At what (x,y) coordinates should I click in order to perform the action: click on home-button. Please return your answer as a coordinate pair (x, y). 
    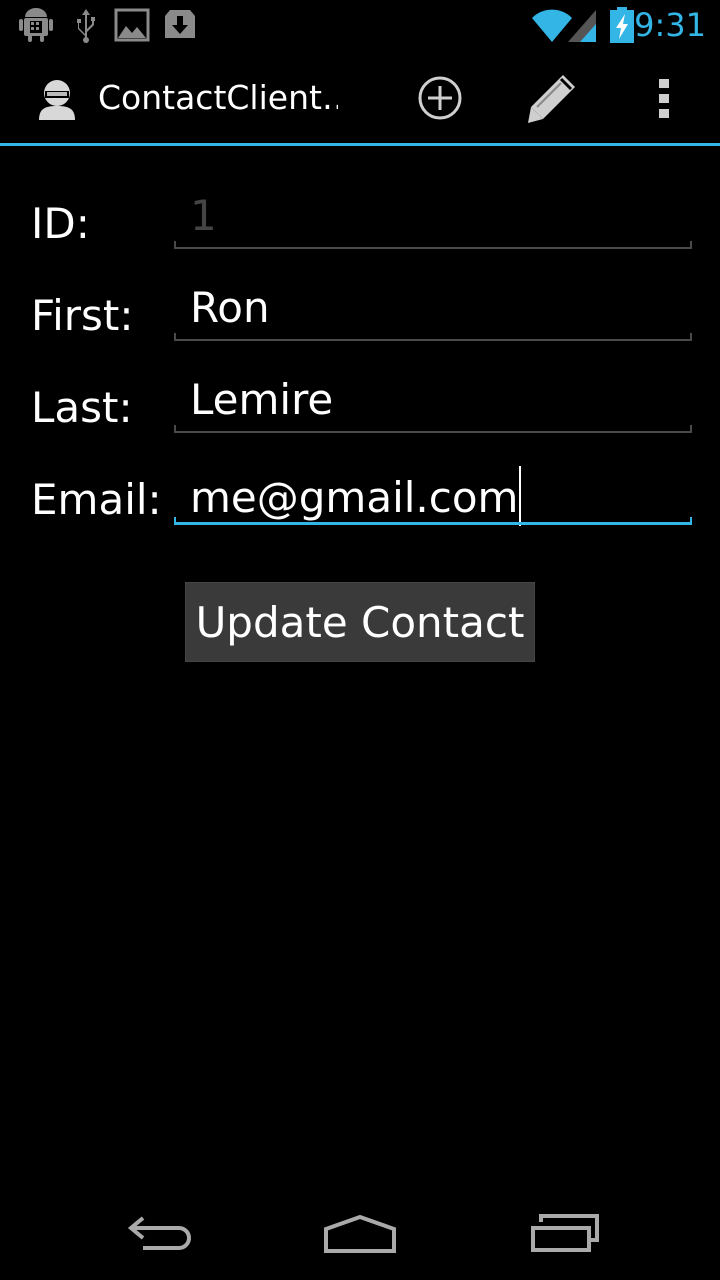
    Looking at the image, I should click on (360, 1234).